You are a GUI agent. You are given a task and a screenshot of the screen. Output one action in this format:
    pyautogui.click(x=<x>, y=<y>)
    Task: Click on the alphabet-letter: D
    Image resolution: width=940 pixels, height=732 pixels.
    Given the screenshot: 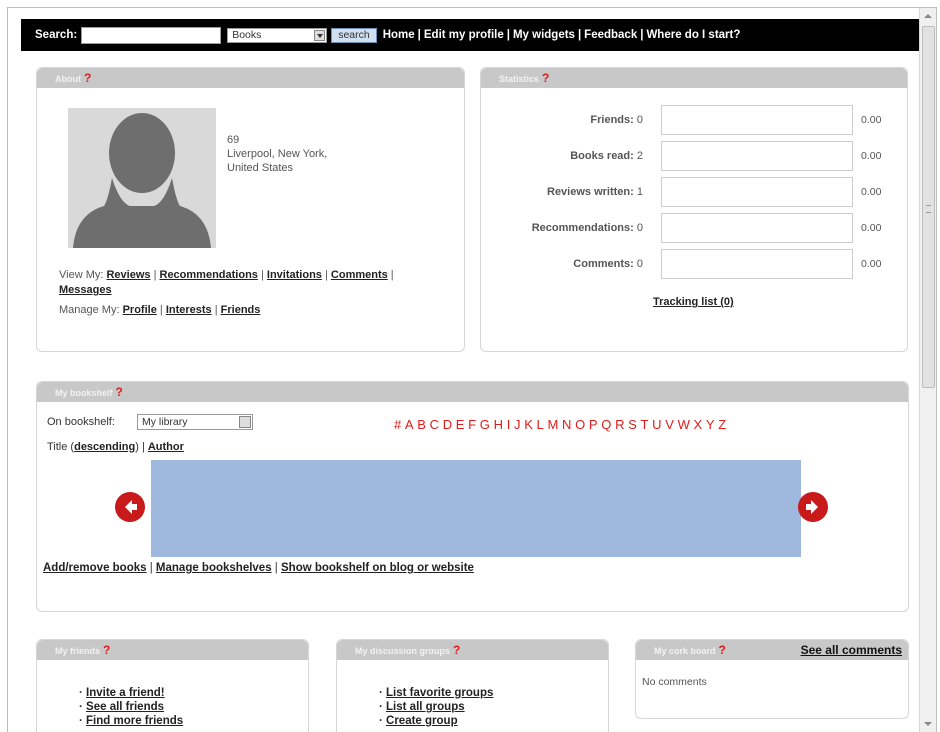 What is the action you would take?
    pyautogui.click(x=448, y=424)
    